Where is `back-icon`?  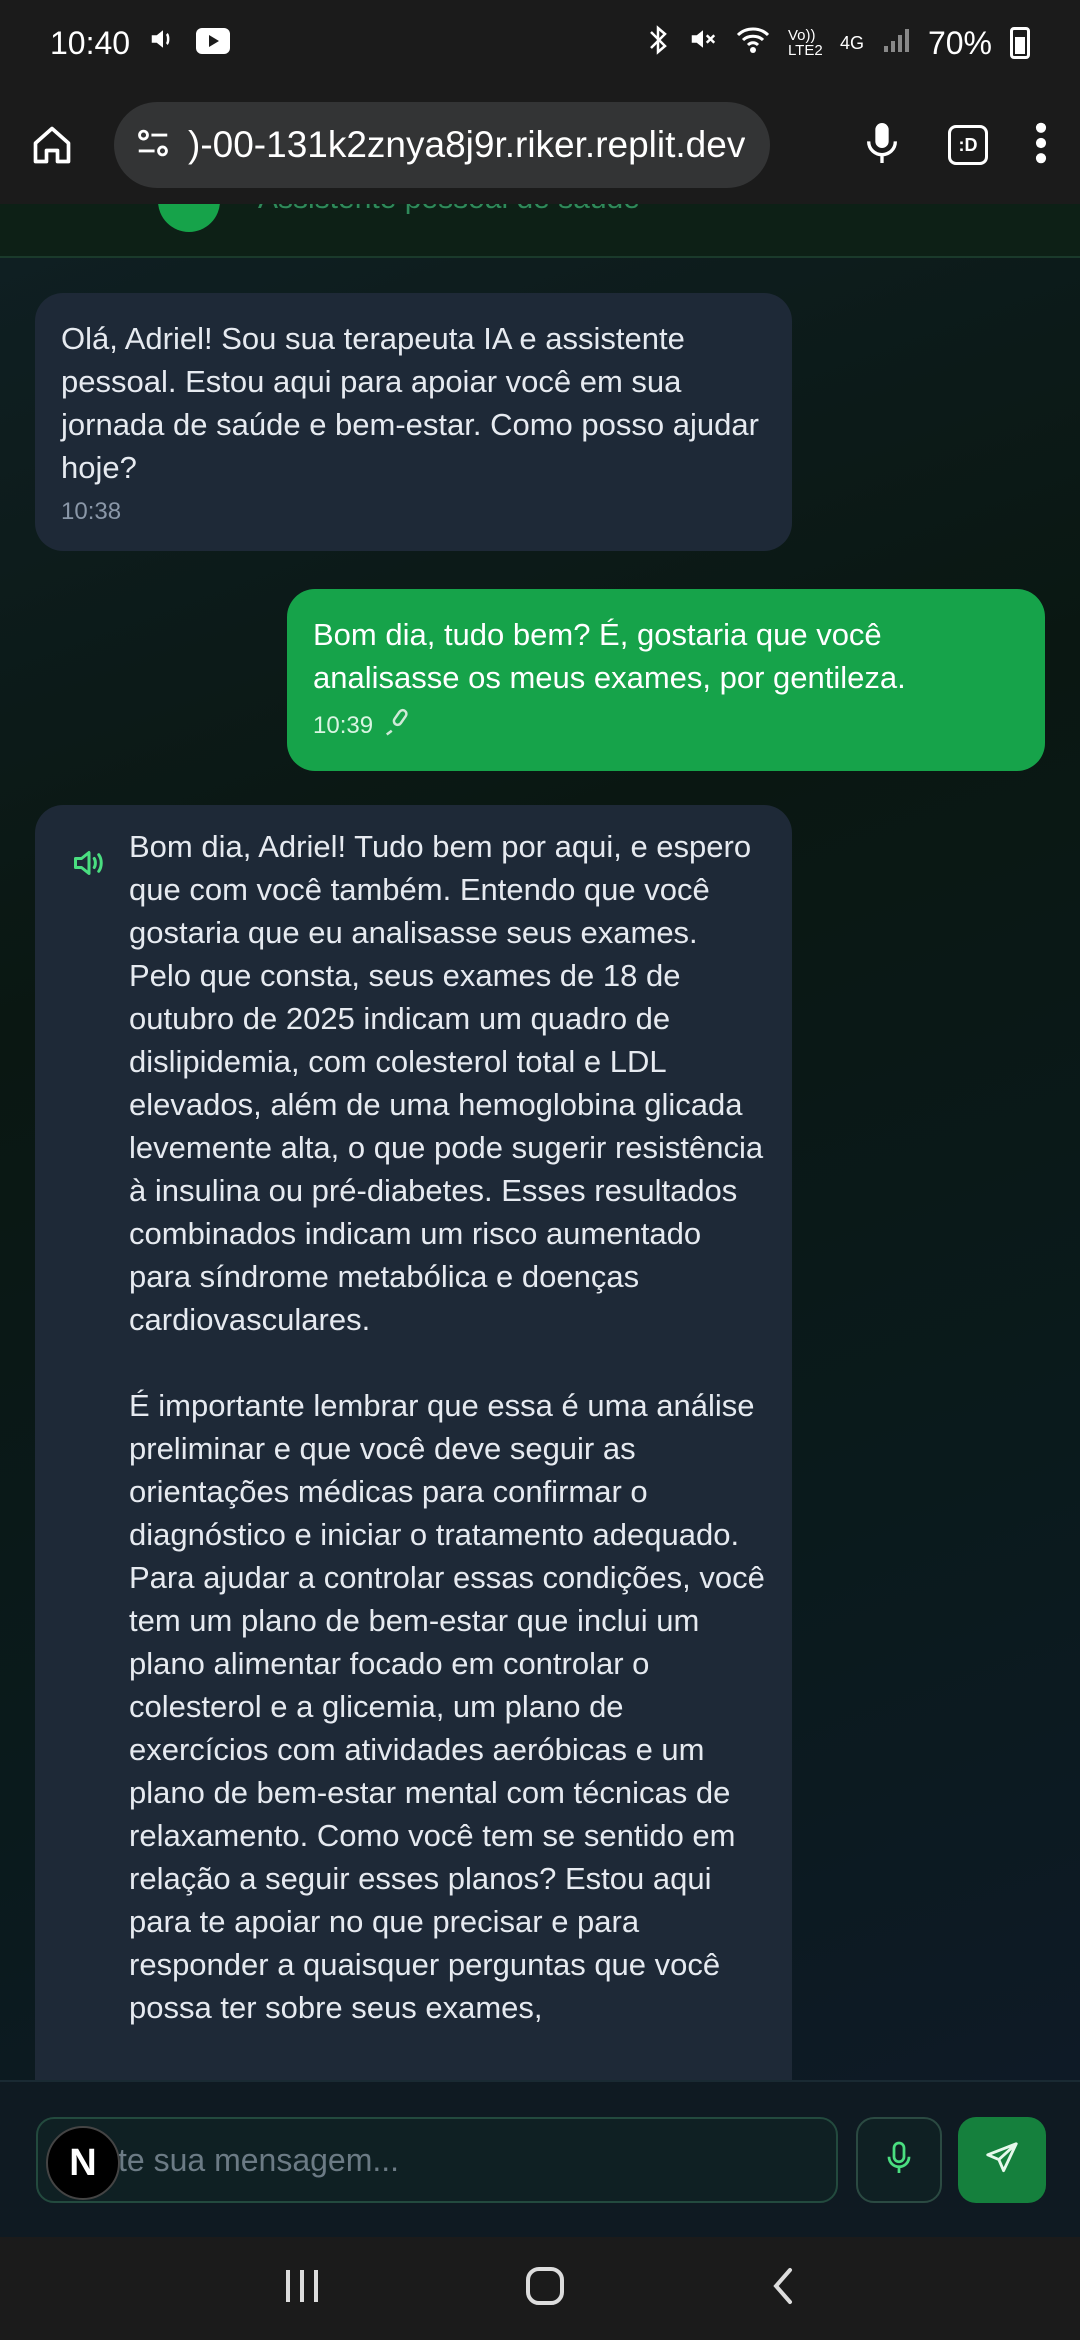
back-icon is located at coordinates (783, 2288).